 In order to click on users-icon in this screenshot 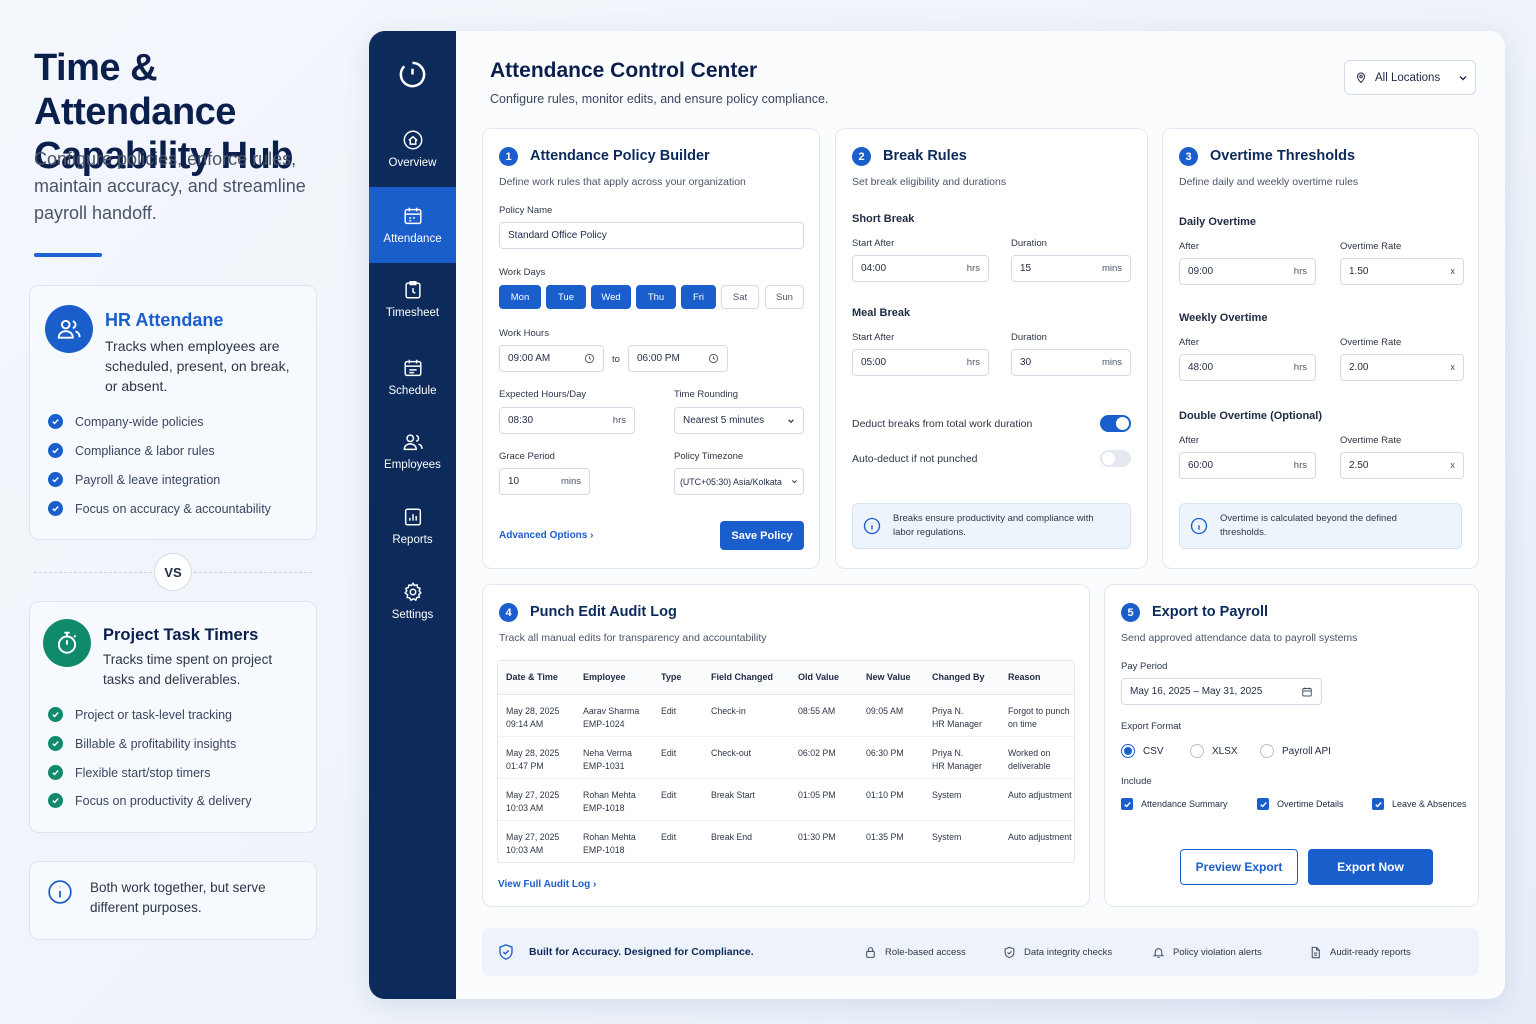, I will do `click(69, 329)`.